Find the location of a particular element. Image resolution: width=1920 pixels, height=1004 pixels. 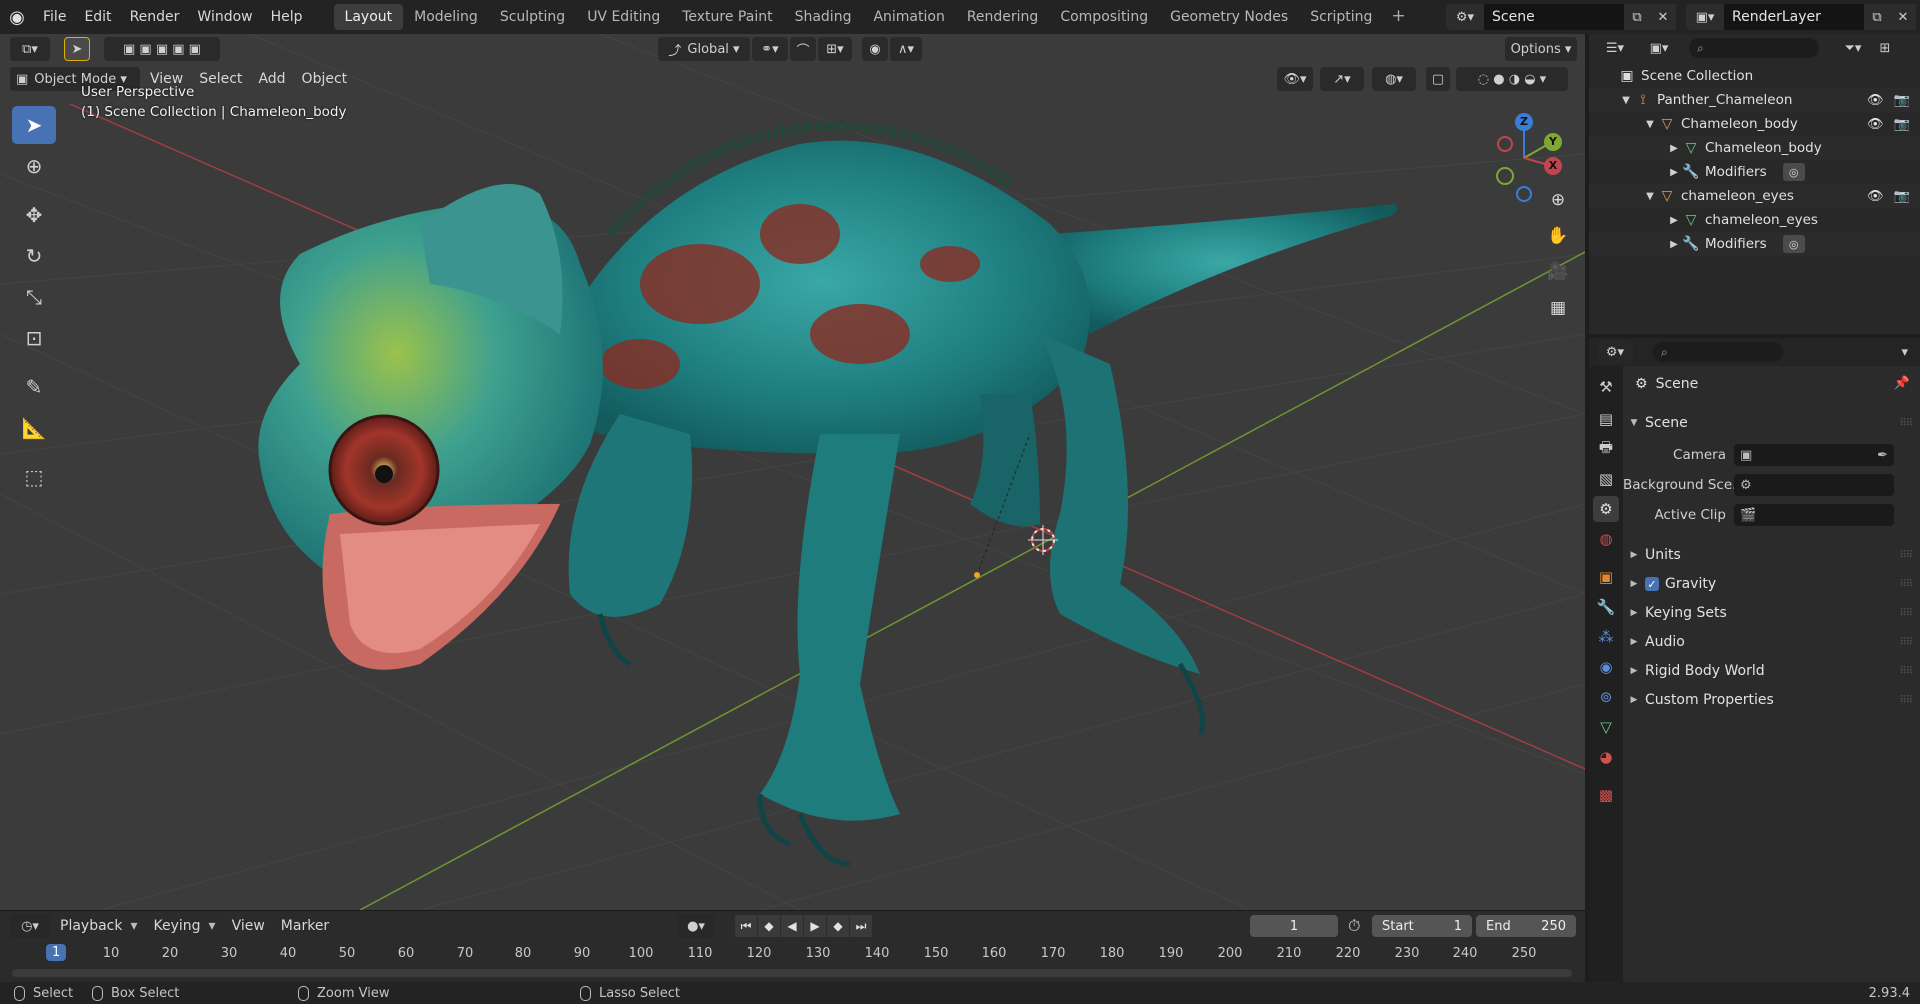

zoom-icon: ⊕ is located at coordinates (1558, 200).